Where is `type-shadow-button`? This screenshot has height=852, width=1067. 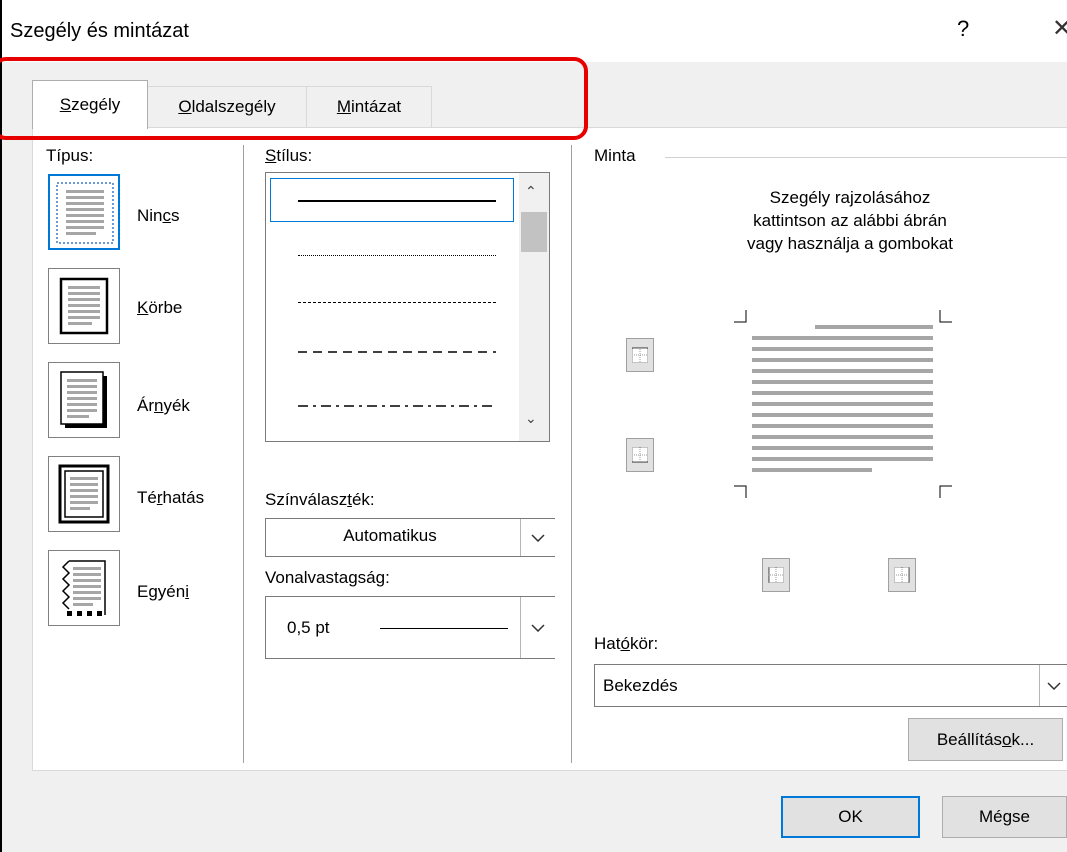
type-shadow-button is located at coordinates (84, 400).